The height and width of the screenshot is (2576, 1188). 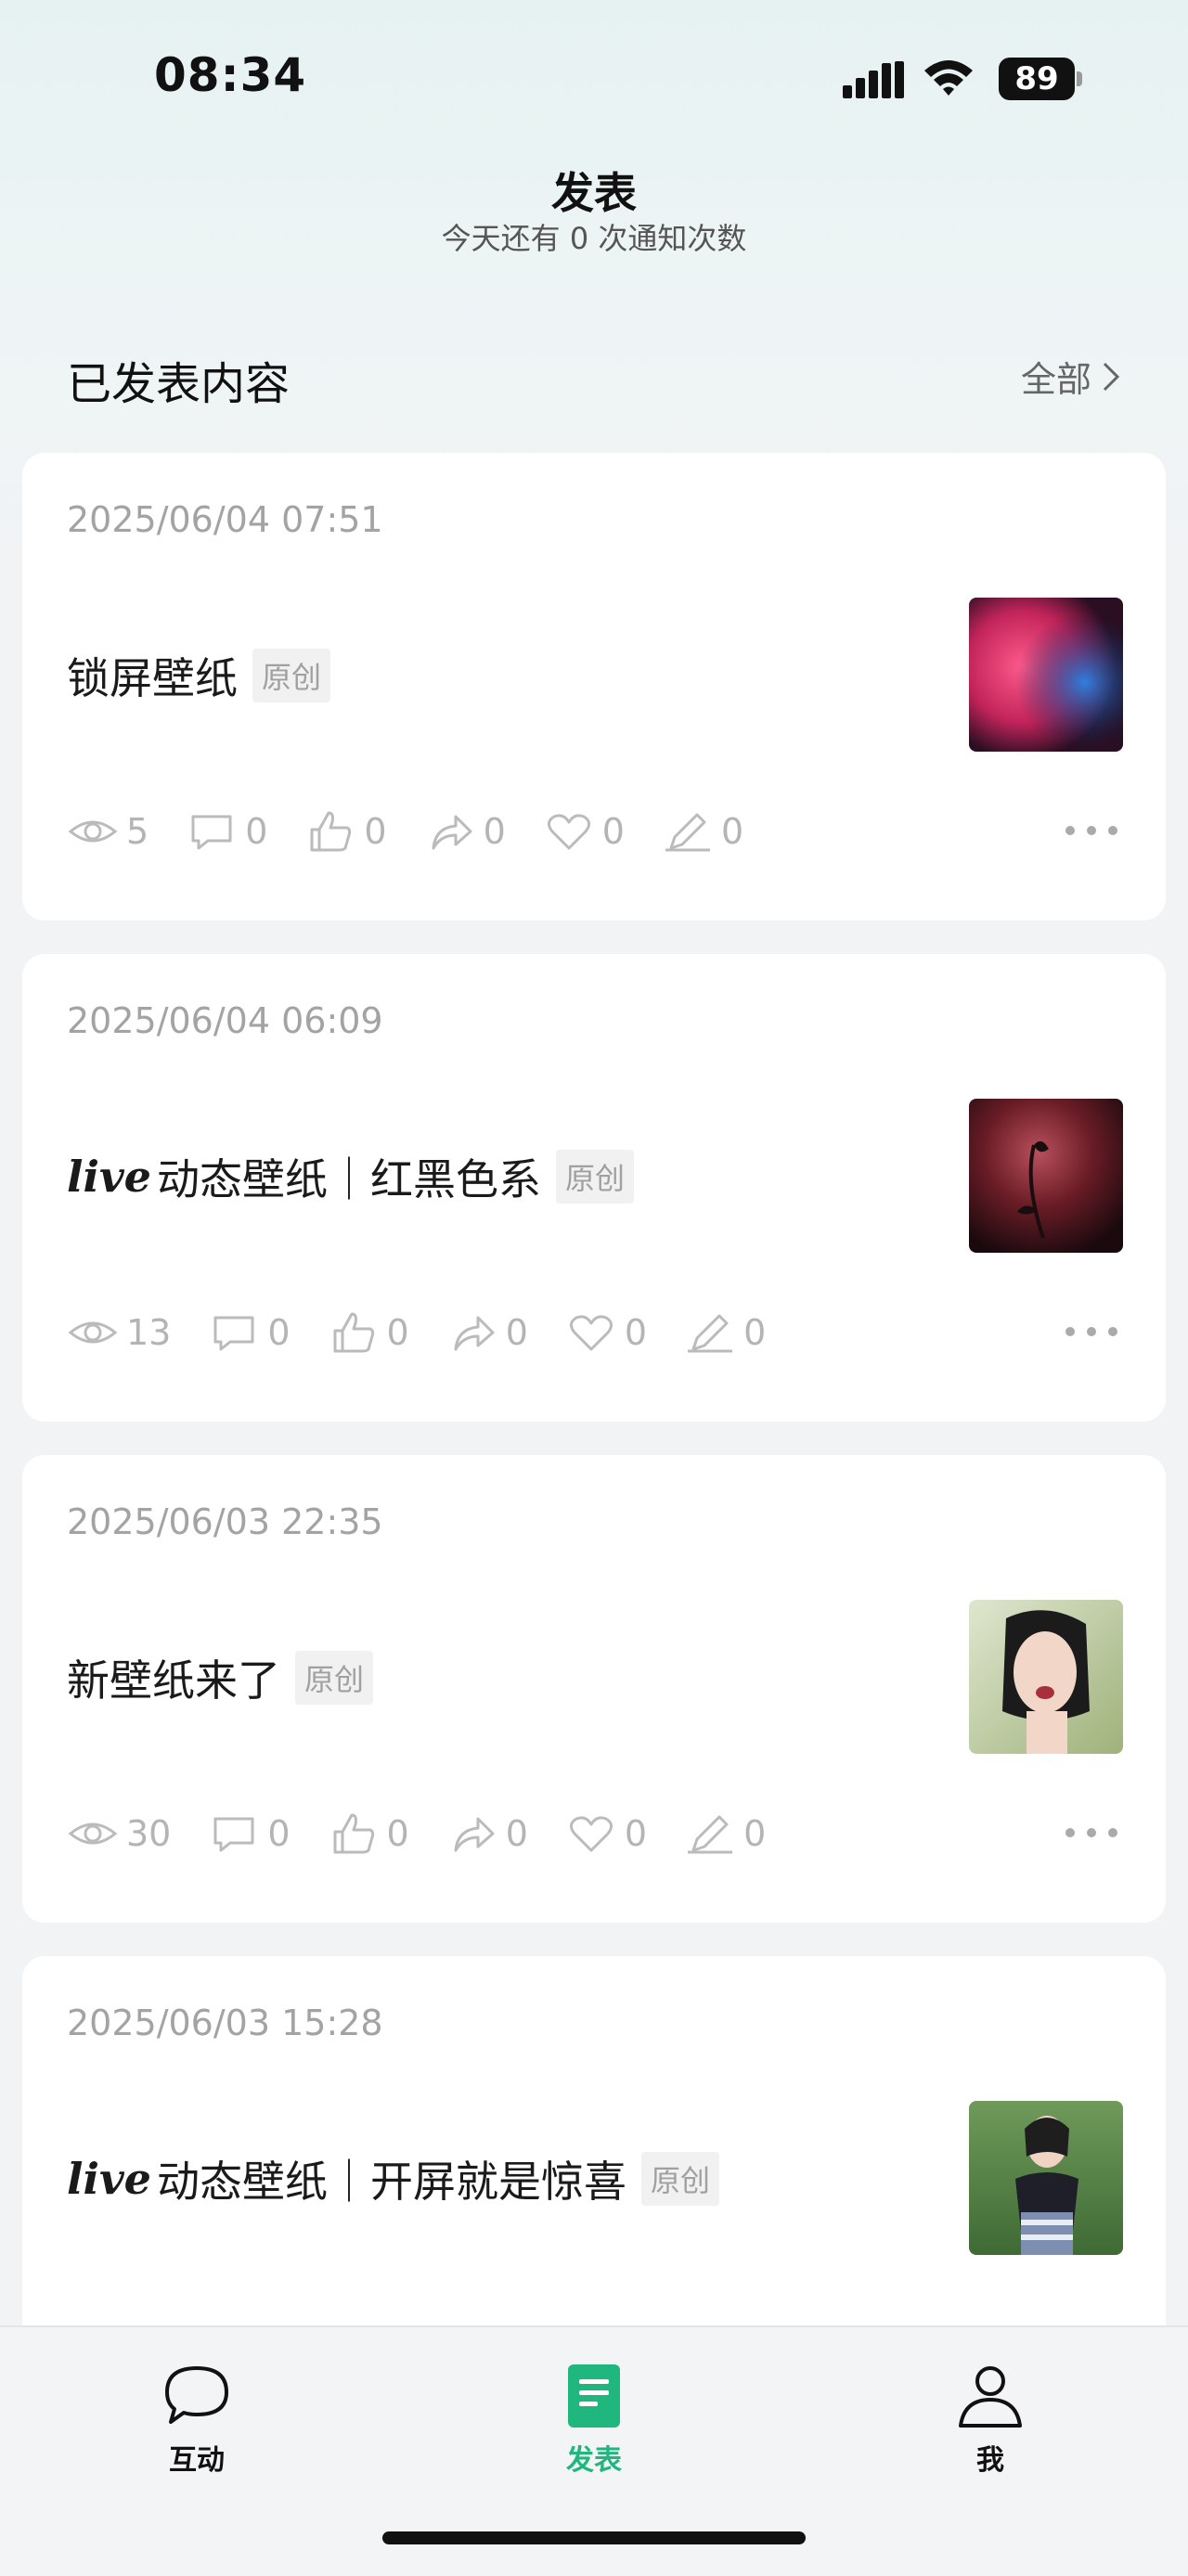 I want to click on views-count: 13, so click(x=149, y=1332).